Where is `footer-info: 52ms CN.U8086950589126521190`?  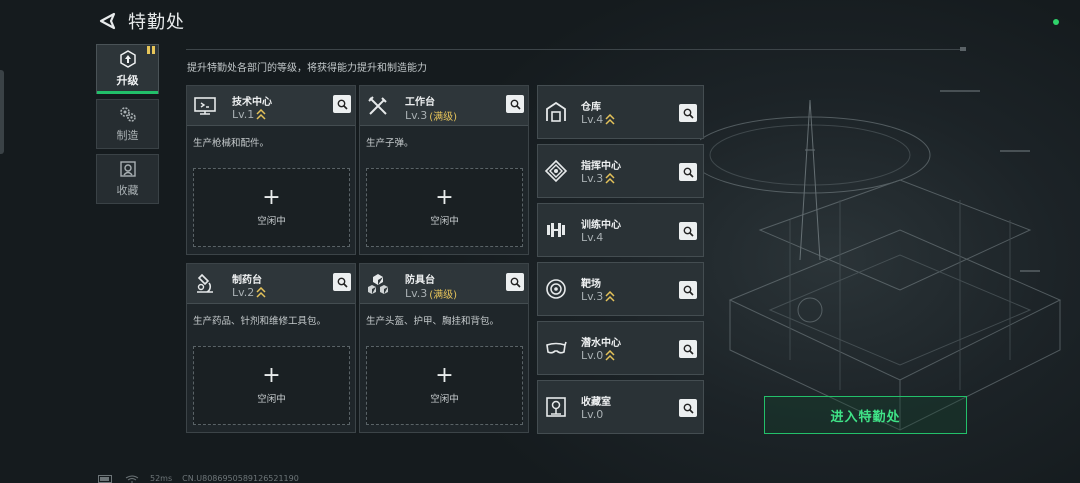 footer-info: 52ms CN.U8086950589126521190 is located at coordinates (198, 478).